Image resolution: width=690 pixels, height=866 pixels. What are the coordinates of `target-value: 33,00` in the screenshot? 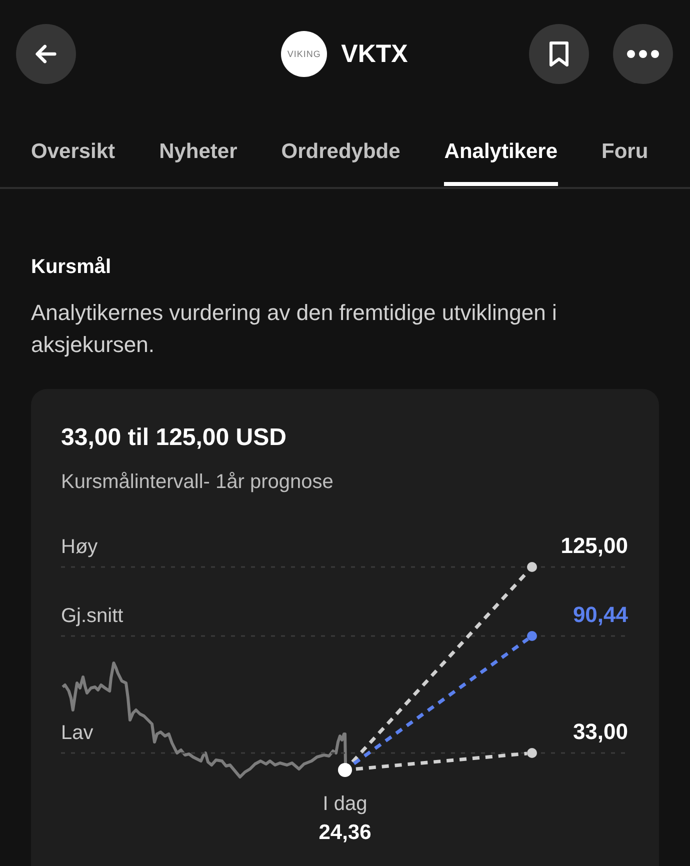 It's located at (600, 731).